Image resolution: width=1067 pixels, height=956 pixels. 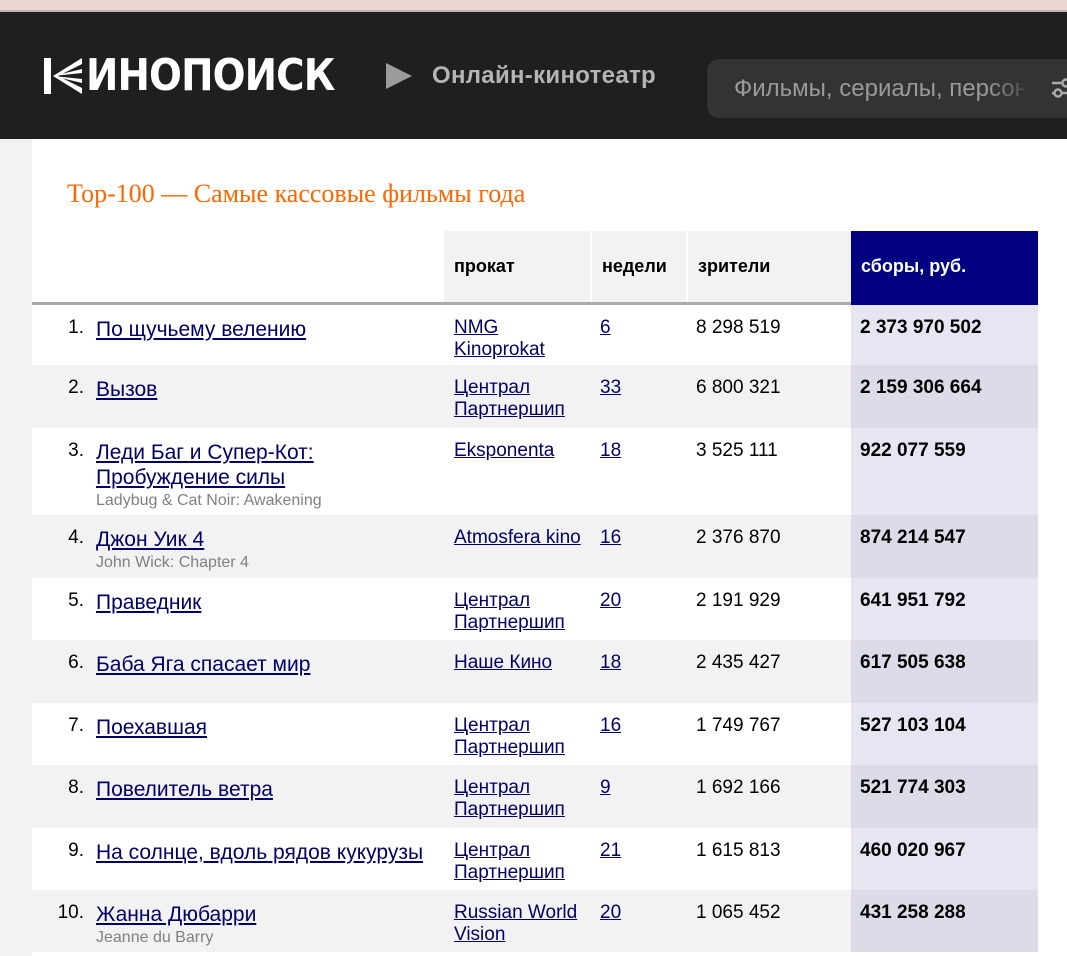 What do you see at coordinates (639, 471) in the screenshot?
I see `weeks-cell: 18` at bounding box center [639, 471].